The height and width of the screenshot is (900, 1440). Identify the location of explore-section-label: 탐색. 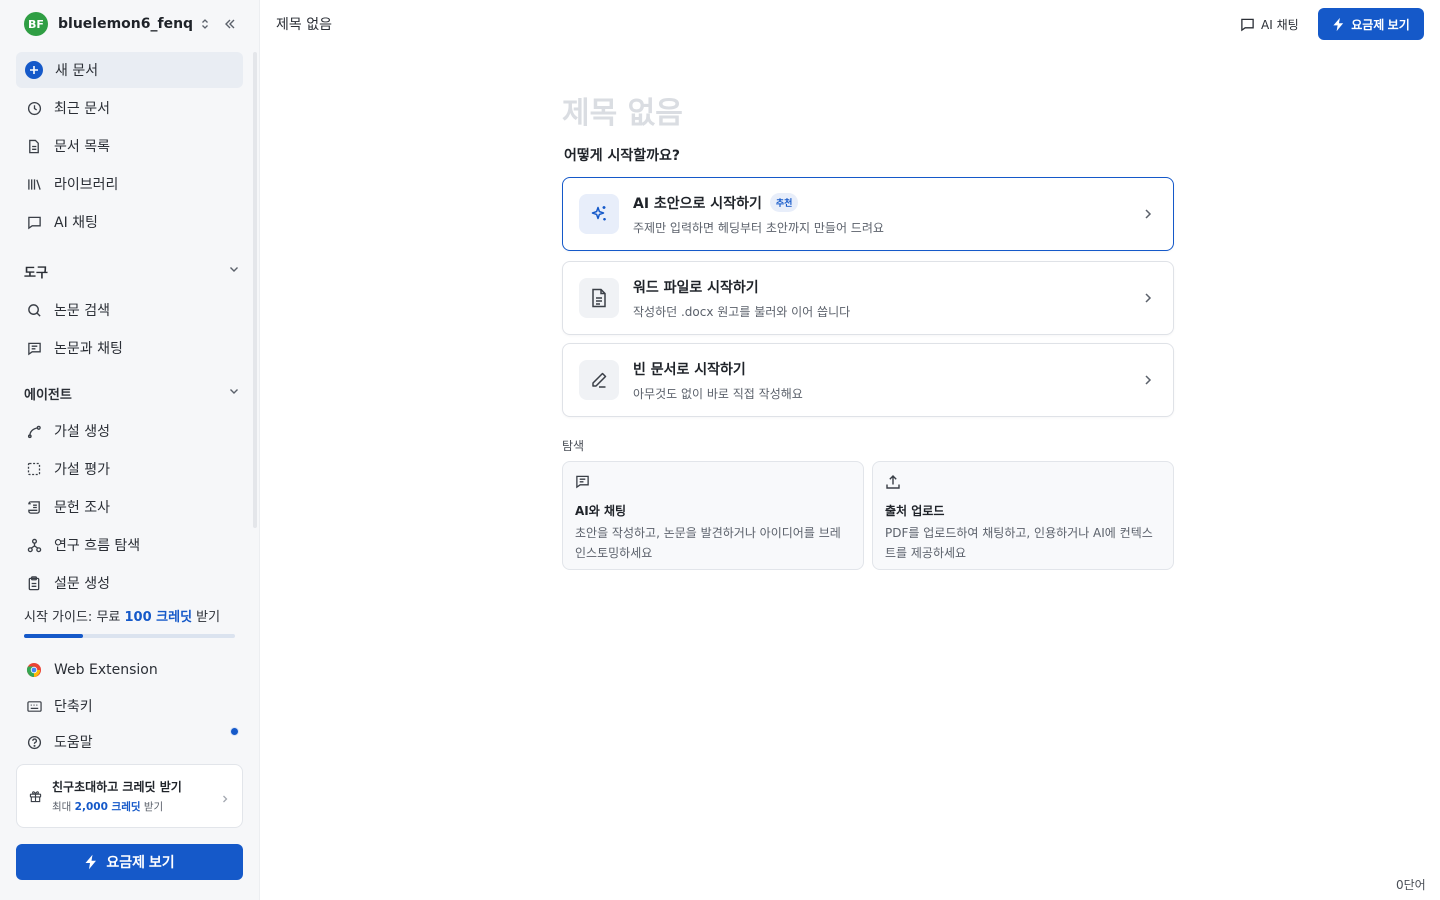
(573, 446).